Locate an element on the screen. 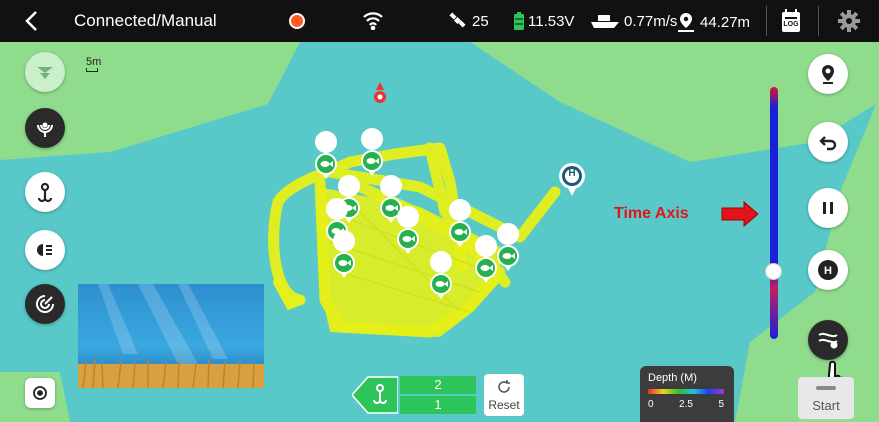 Image resolution: width=879 pixels, height=422 pixels. start-label: Start is located at coordinates (826, 405).